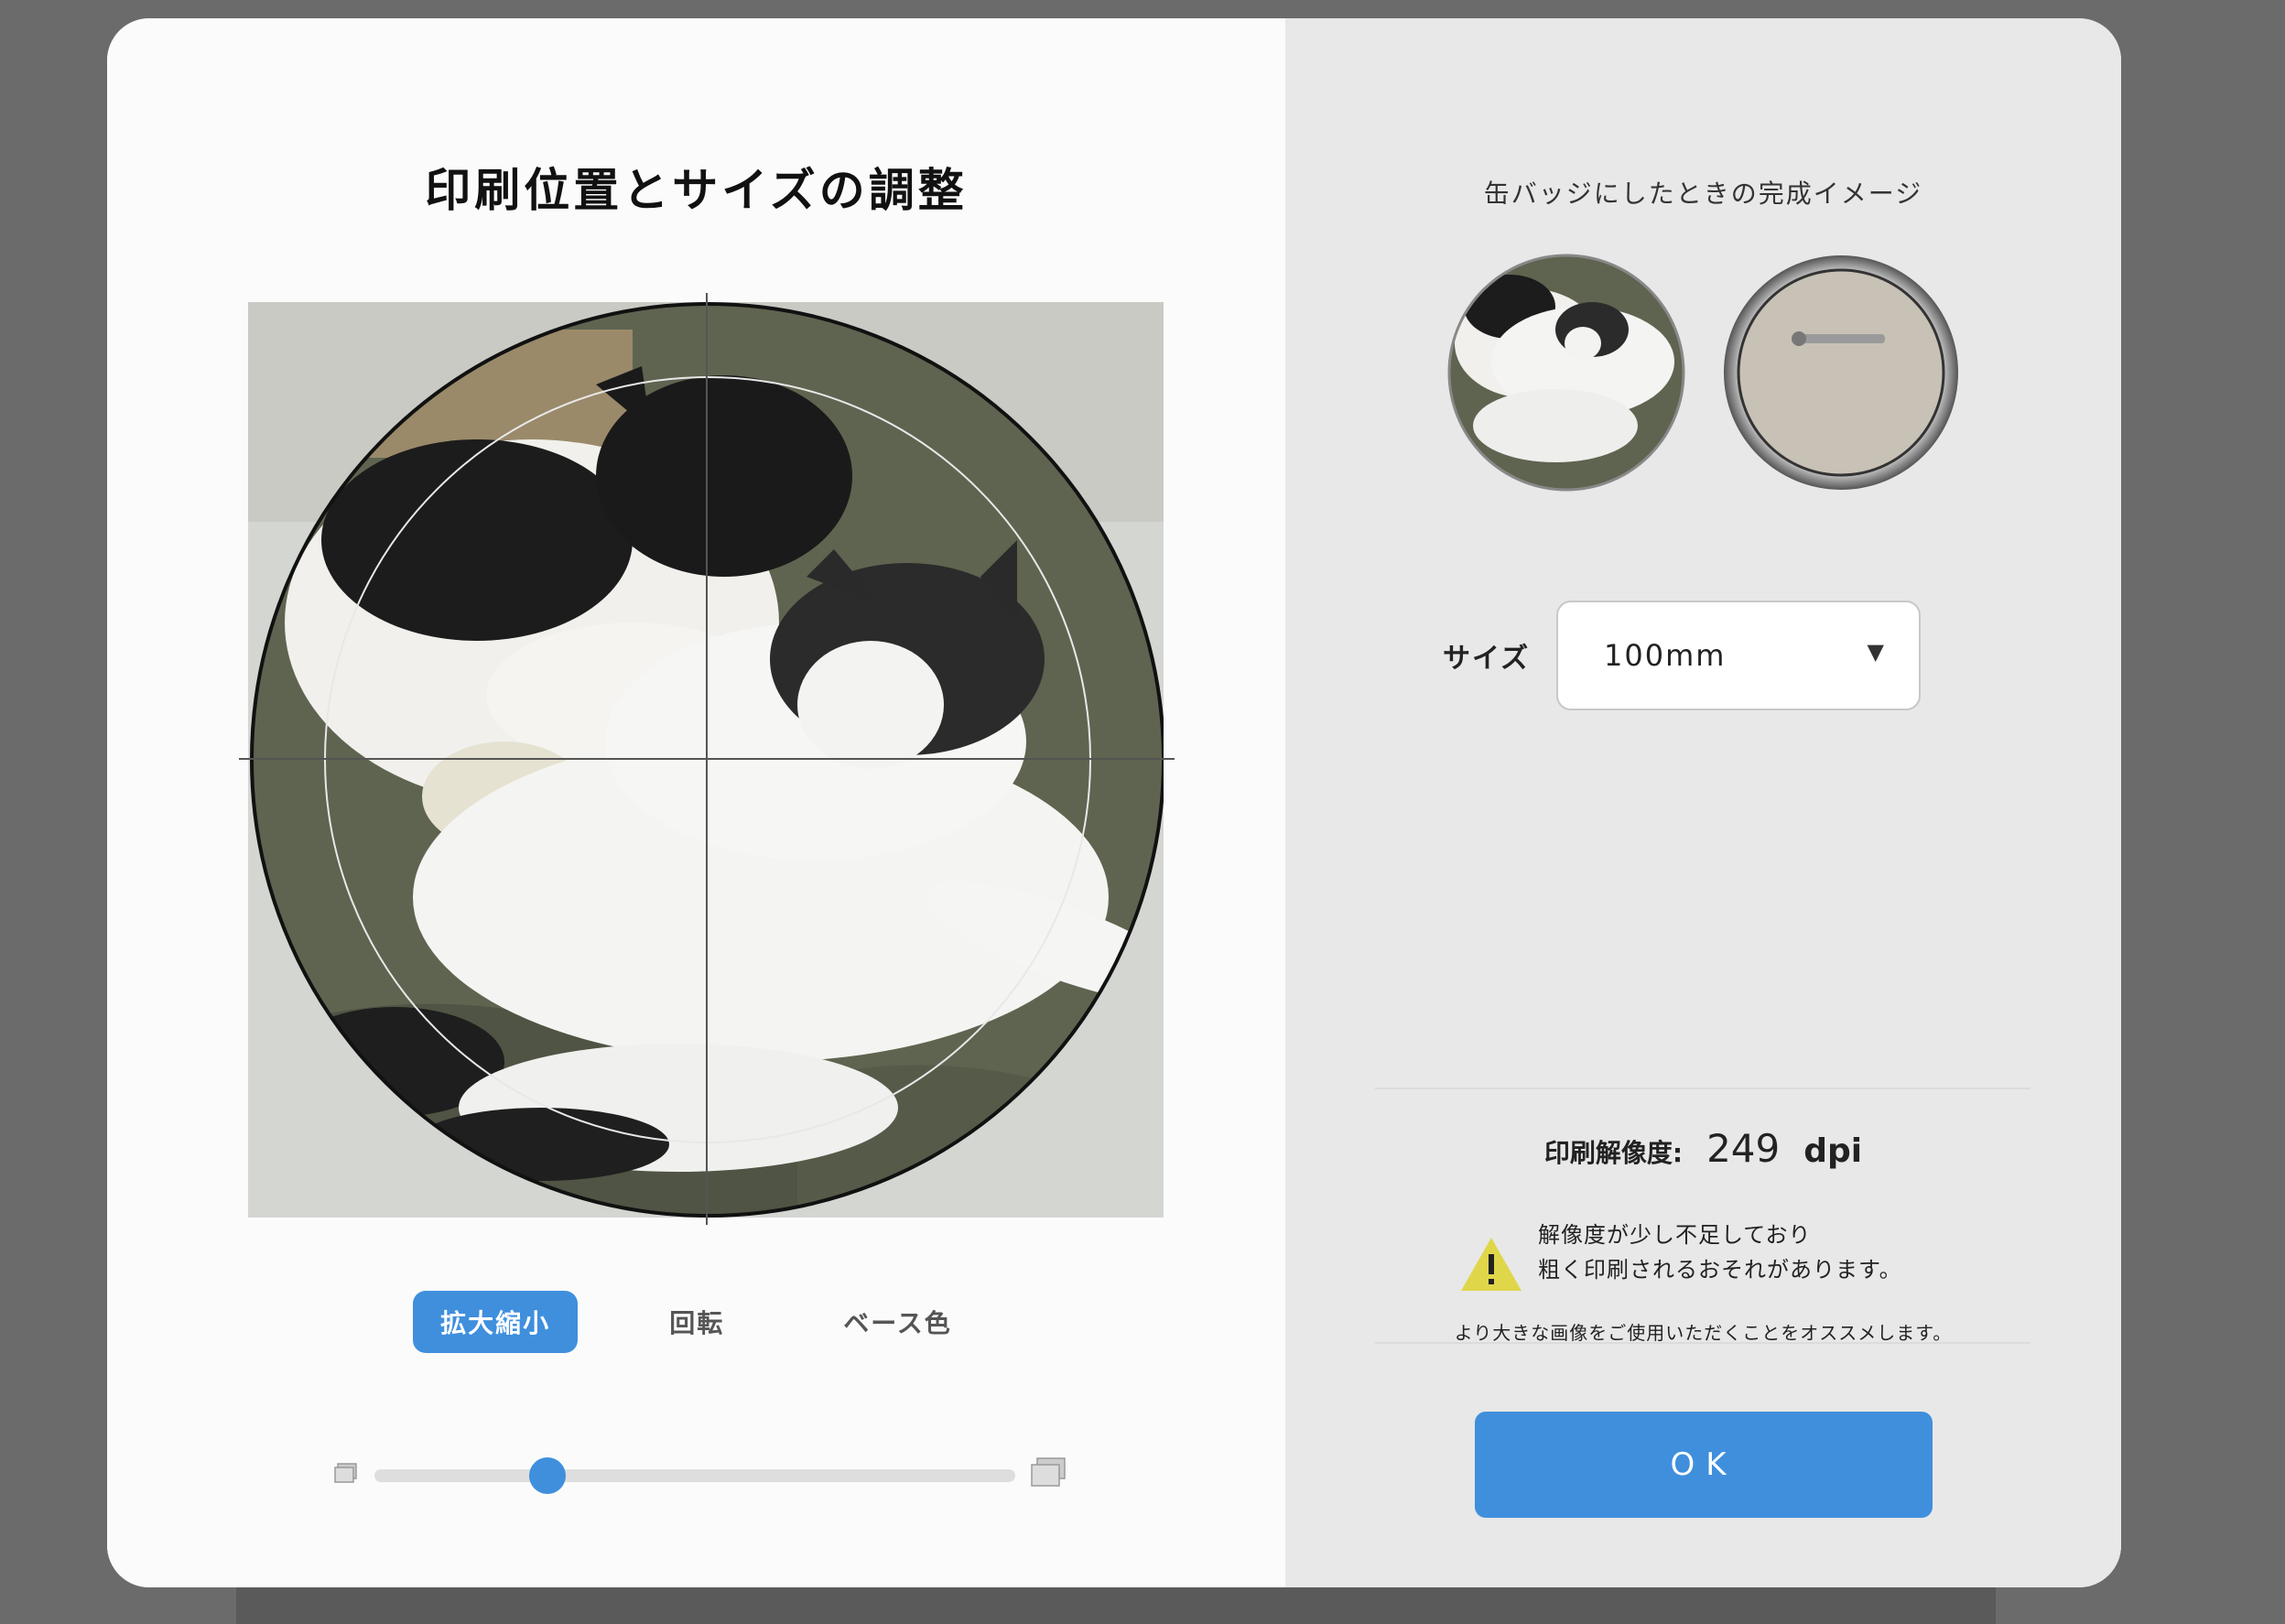 This screenshot has height=1624, width=2285. I want to click on zoom-slider, so click(700, 1474).